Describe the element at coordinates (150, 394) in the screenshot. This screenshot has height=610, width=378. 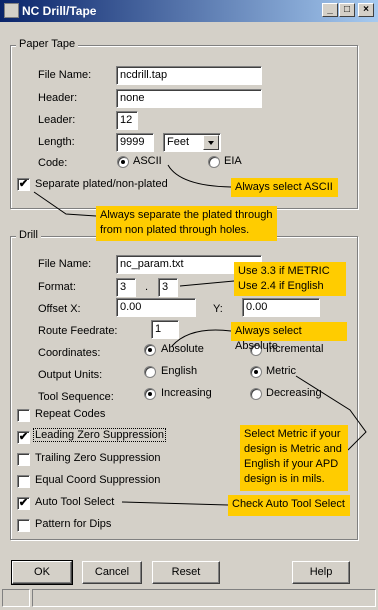
I see `sequence-increasing-radio` at that location.